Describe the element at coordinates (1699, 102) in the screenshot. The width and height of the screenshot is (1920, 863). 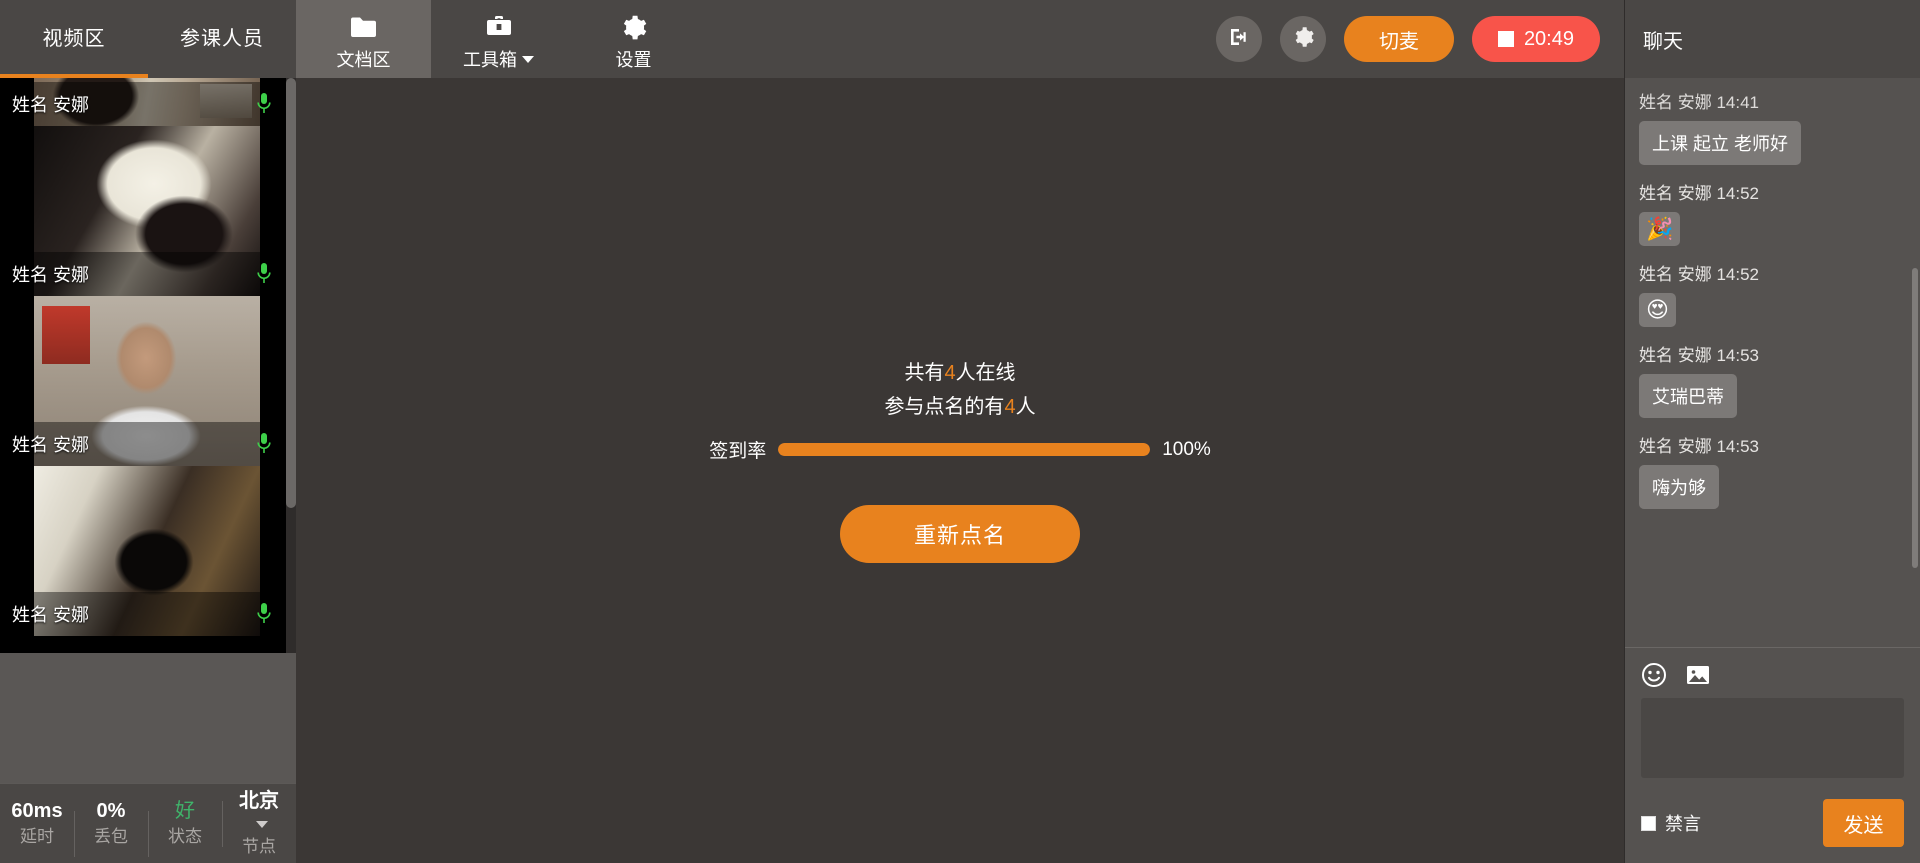
I see `chat-message-meta: 姓名 安娜 14:41` at that location.